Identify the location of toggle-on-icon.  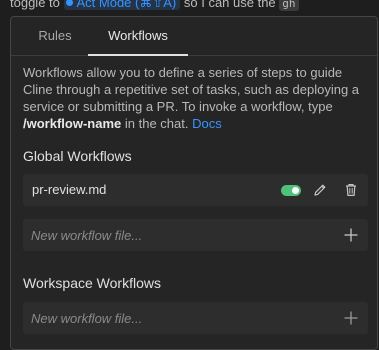
(291, 190).